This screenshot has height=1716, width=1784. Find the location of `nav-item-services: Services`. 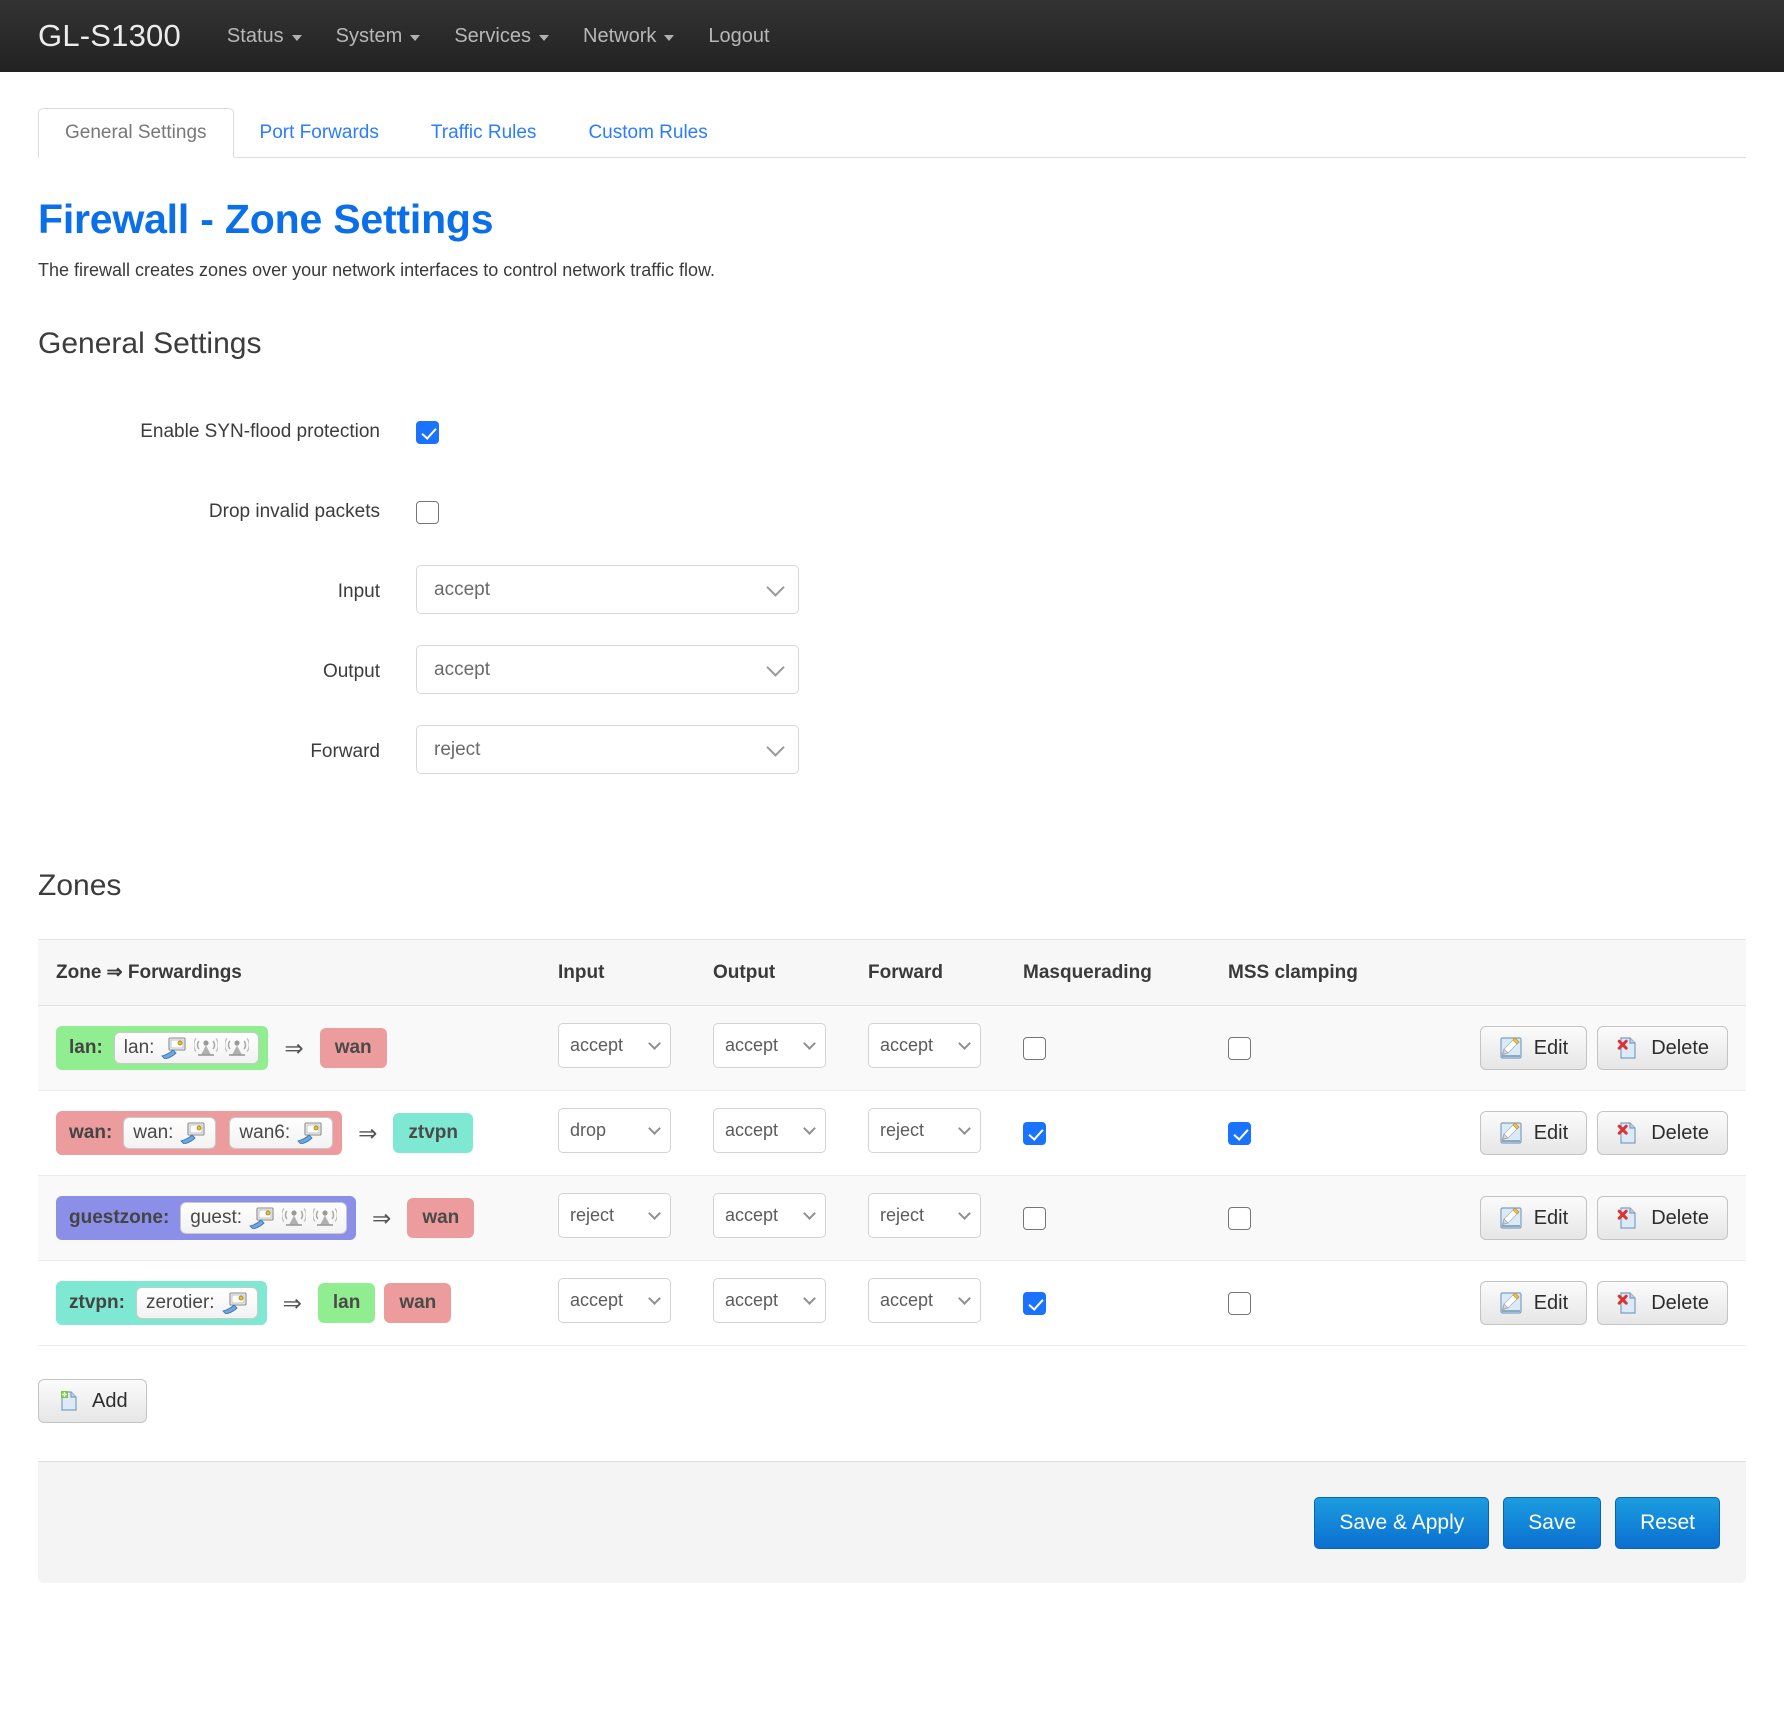

nav-item-services: Services is located at coordinates (502, 36).